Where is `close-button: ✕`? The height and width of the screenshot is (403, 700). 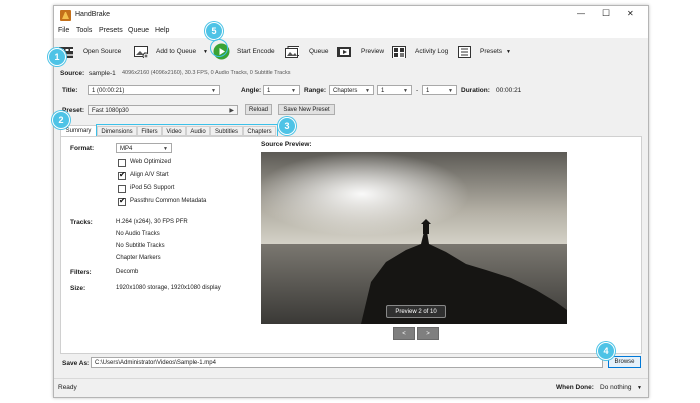
close-button: ✕ is located at coordinates (630, 13).